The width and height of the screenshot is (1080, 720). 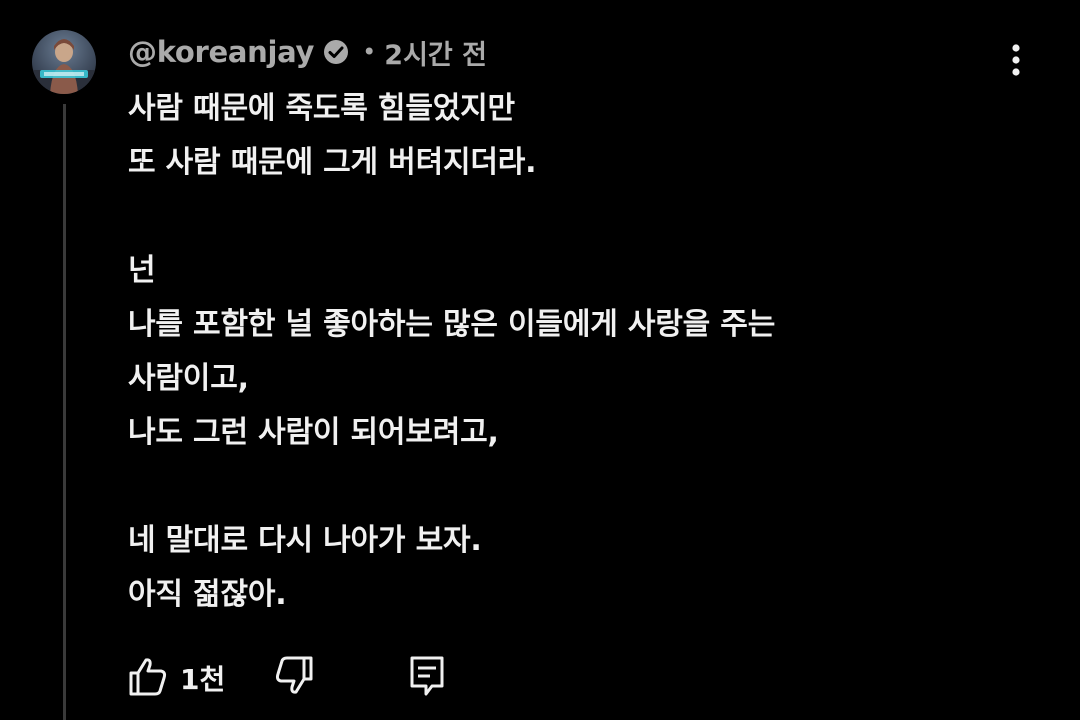 I want to click on reply-button, so click(x=428, y=676).